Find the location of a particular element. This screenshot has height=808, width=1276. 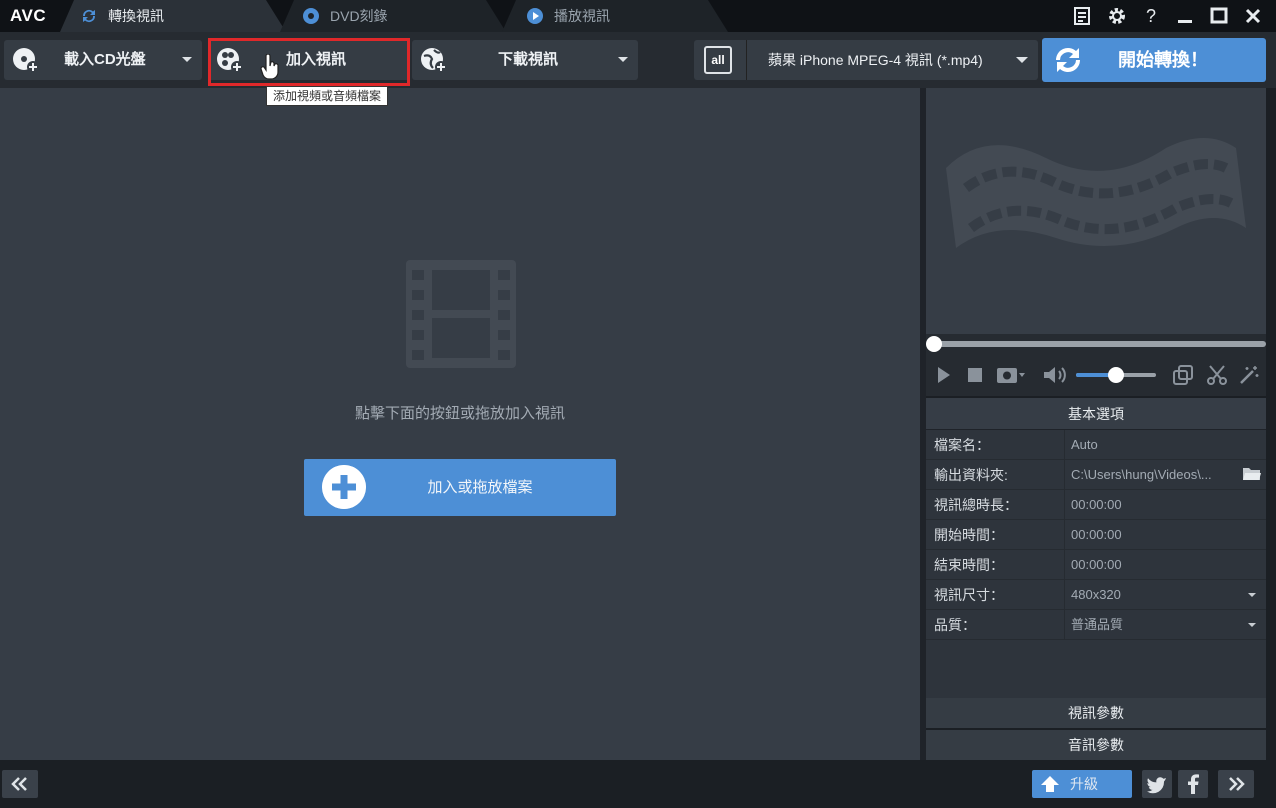

profile-manager-button is located at coordinates (1083, 16).